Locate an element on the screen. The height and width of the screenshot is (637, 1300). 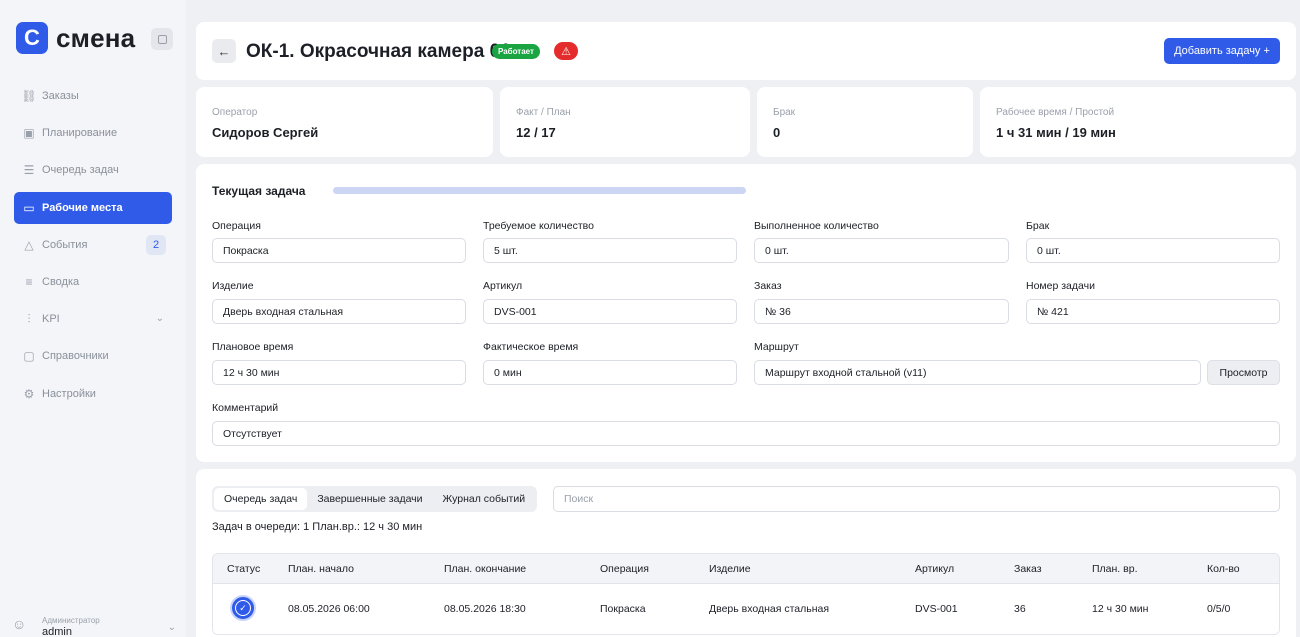
book-icon: ▢ is located at coordinates (29, 356).